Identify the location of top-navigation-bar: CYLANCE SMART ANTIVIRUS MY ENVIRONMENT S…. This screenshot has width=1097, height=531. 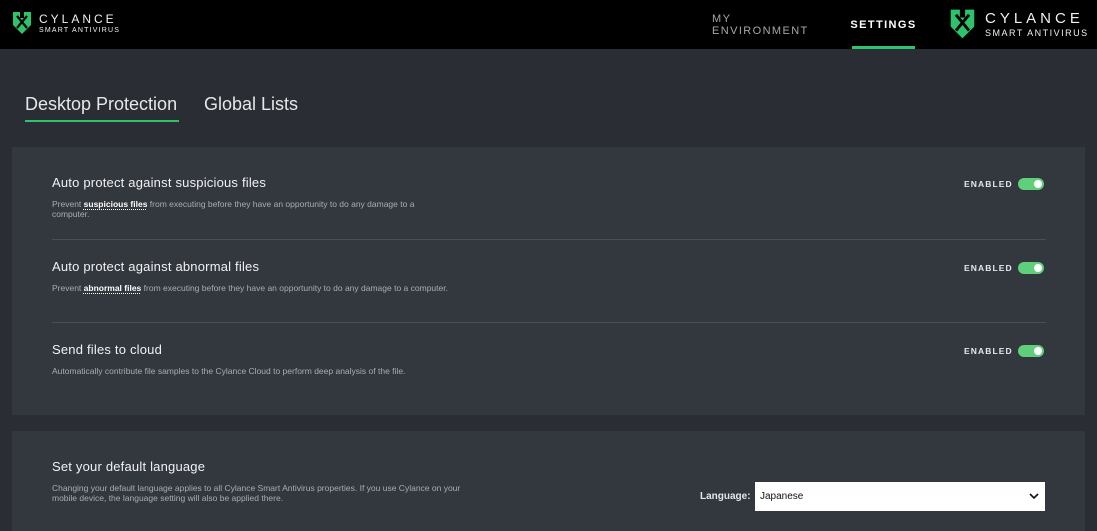
(548, 24).